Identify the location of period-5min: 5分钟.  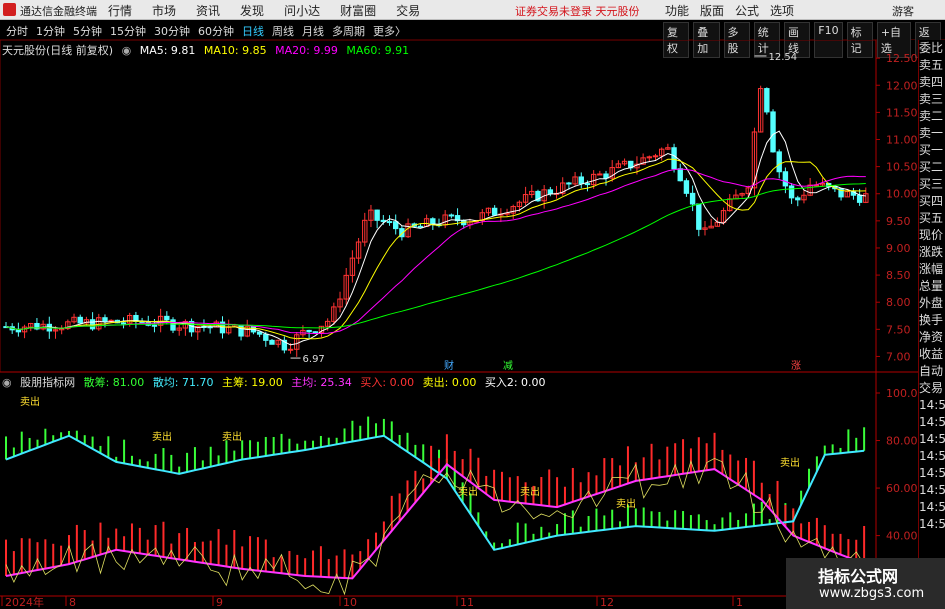
(87, 31).